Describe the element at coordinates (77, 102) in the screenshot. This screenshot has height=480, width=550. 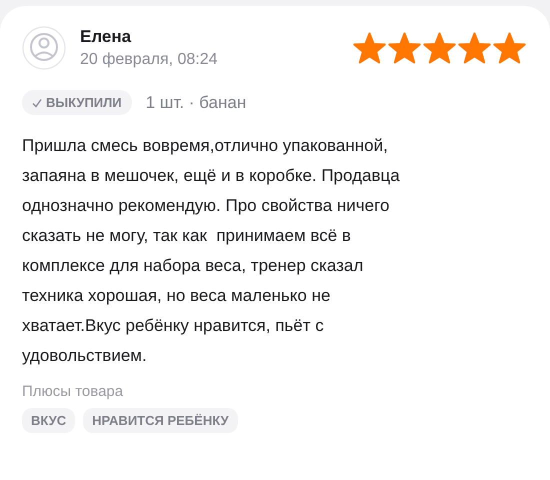
I see `purchased-badge: ВЫКУПИЛИ` at that location.